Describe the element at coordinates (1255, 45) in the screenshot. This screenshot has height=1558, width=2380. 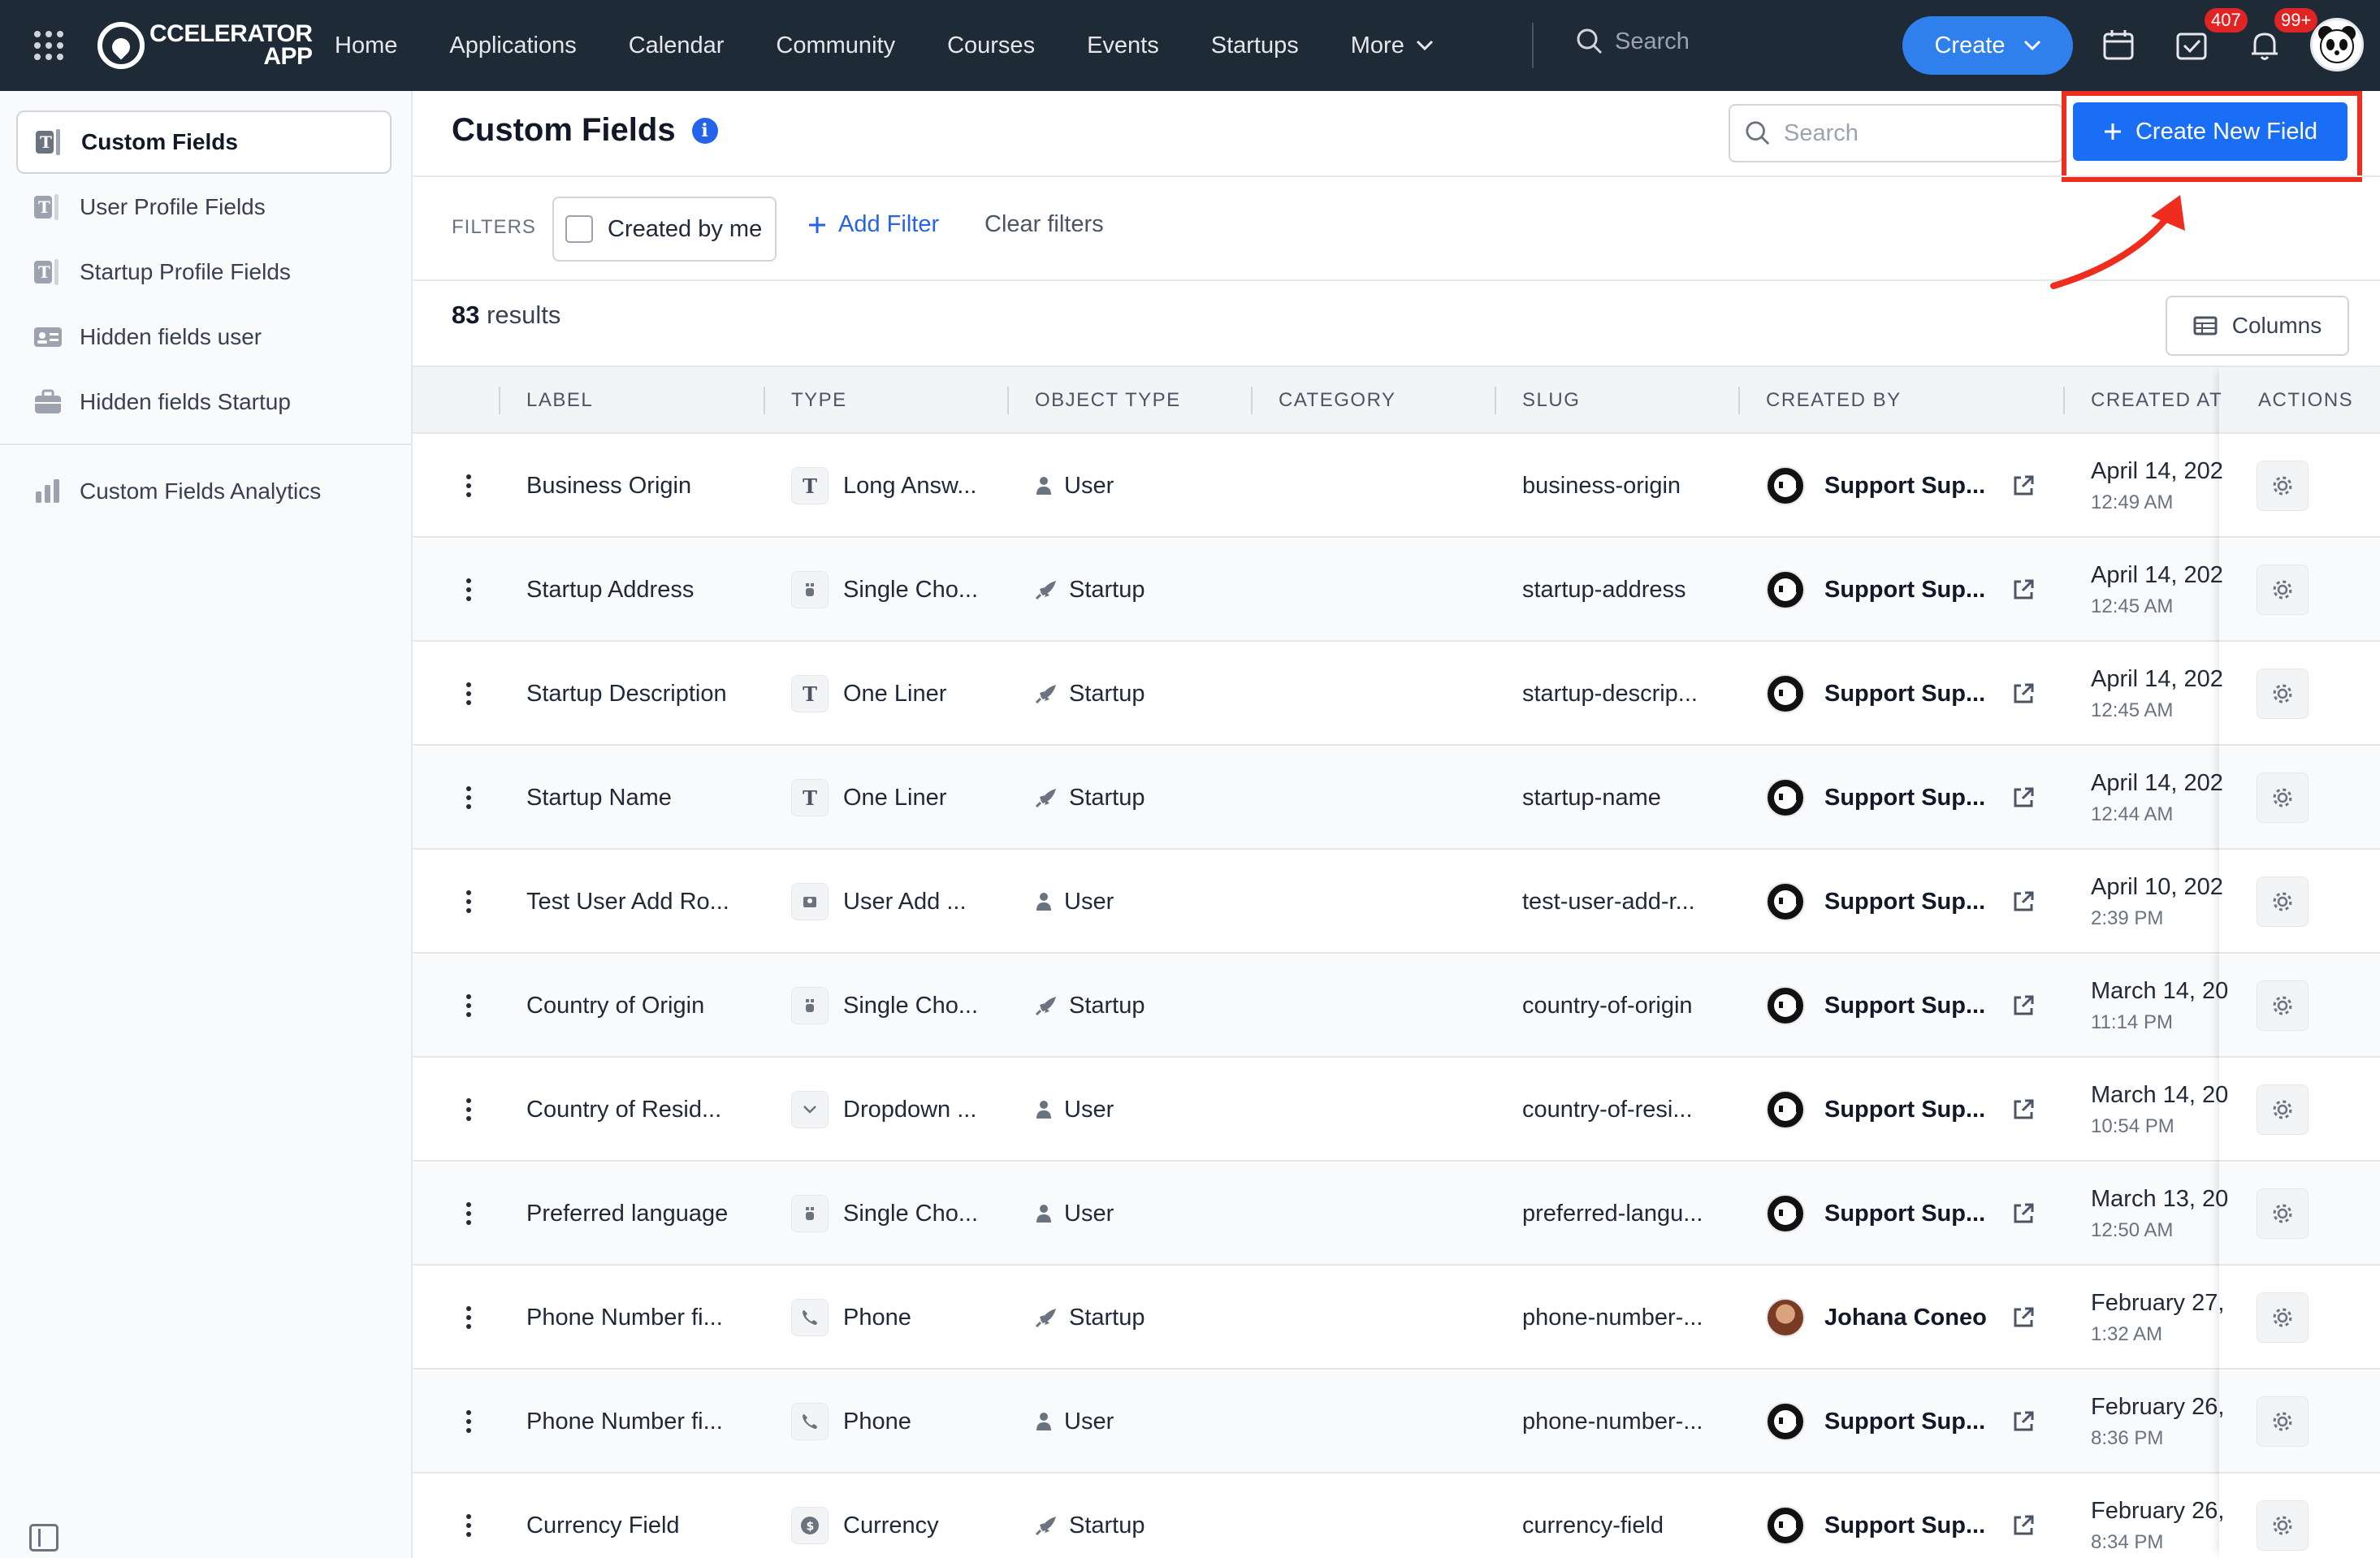
I see `nav-startups: Startups` at that location.